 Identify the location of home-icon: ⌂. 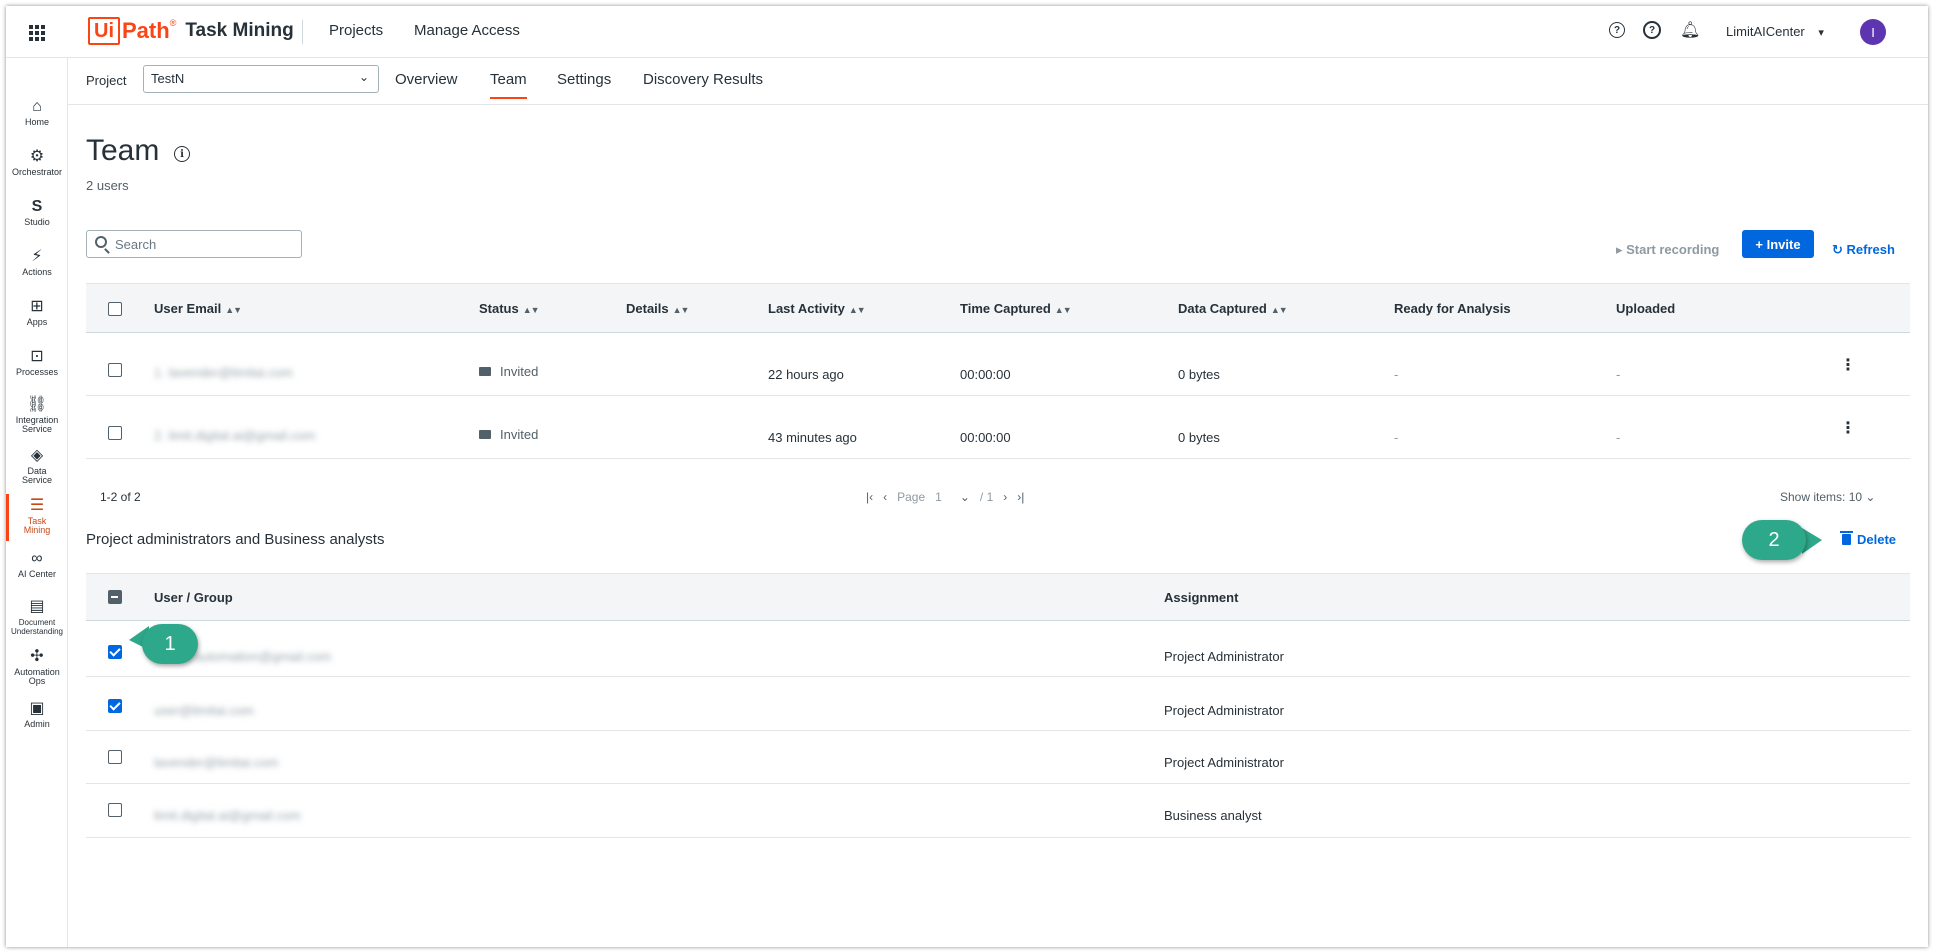
(37, 106).